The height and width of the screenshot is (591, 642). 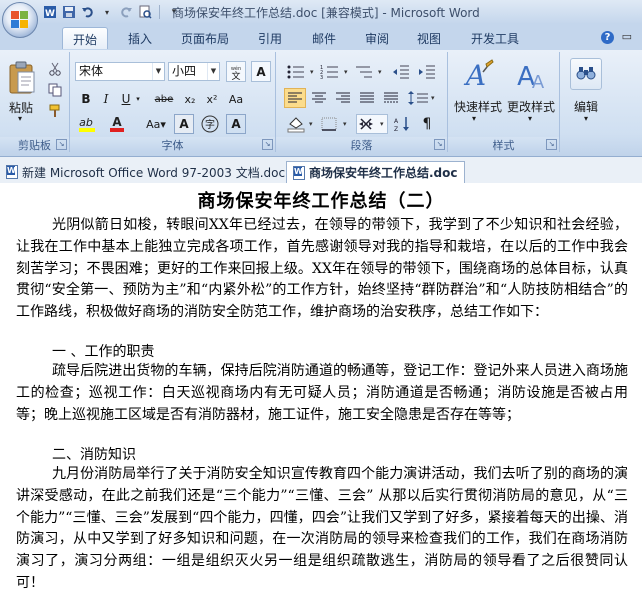 I want to click on chinese-layout-icon: ▾, so click(x=372, y=124).